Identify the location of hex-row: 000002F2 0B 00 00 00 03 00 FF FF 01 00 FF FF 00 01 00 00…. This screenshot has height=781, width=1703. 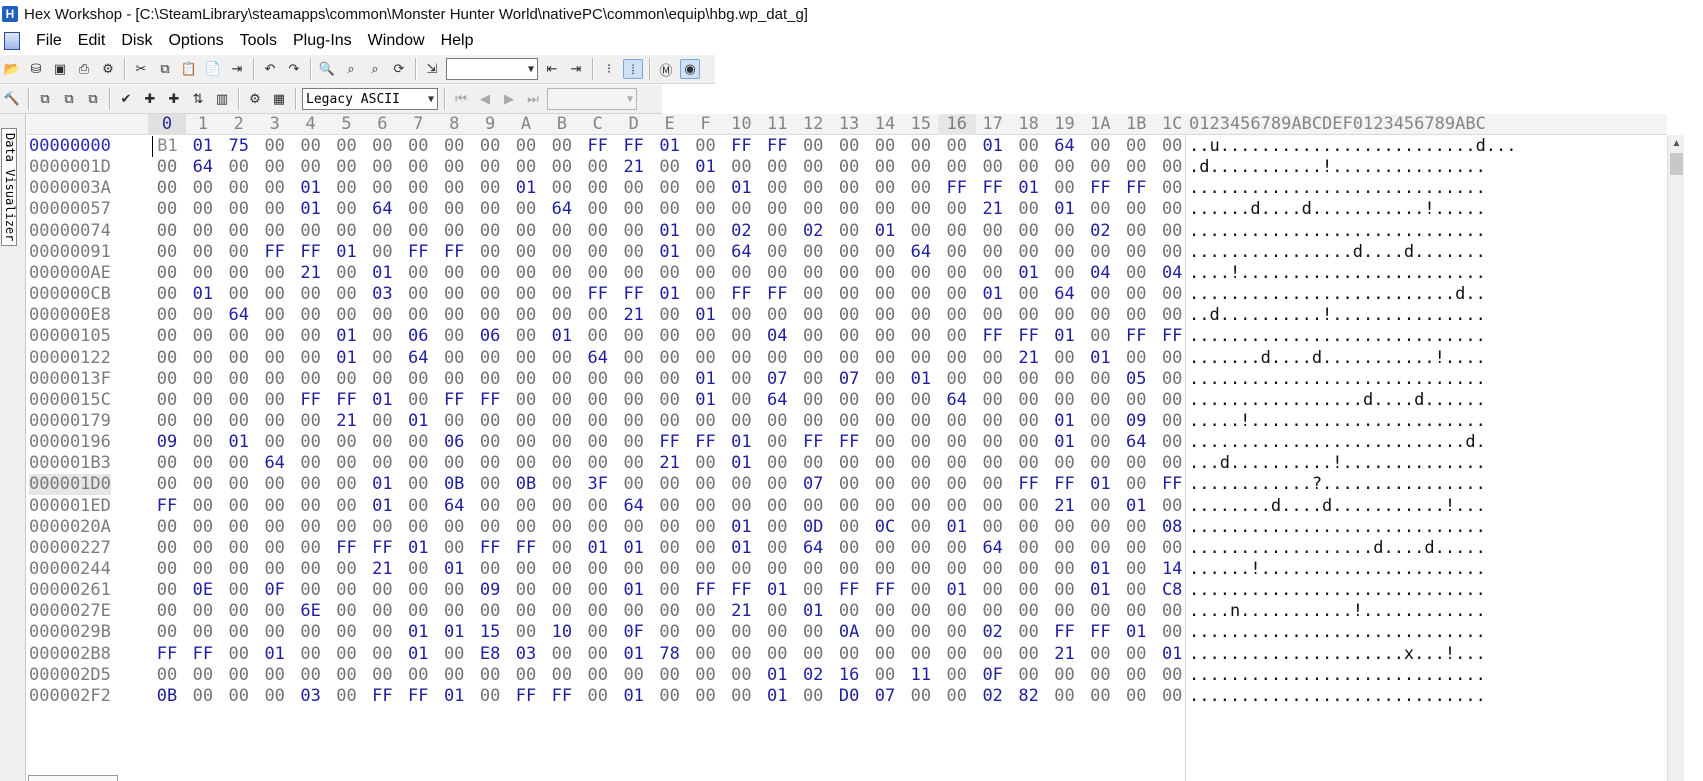
(847, 696).